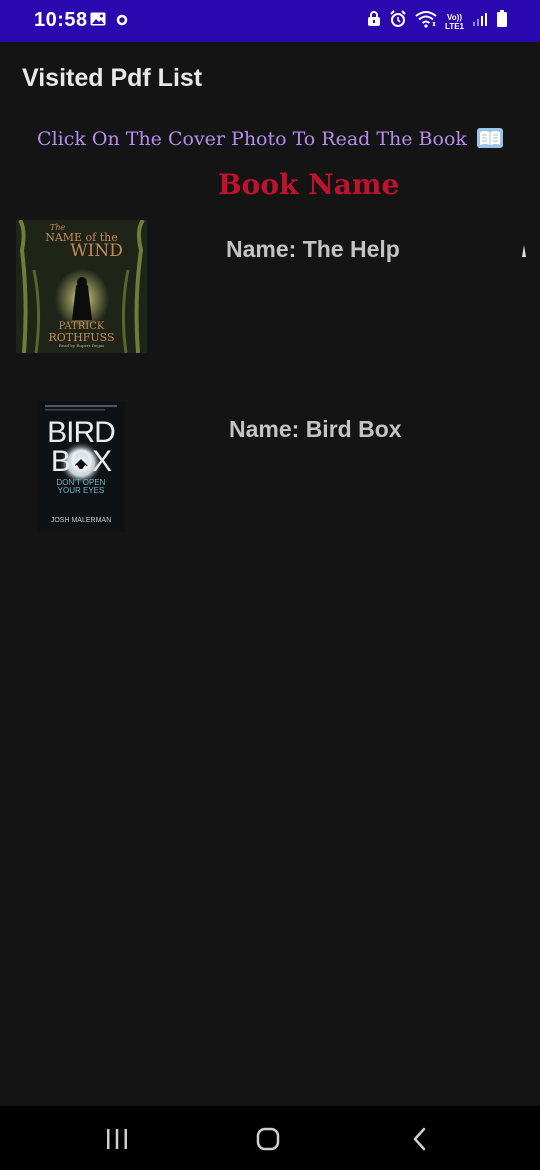  Describe the element at coordinates (426, 21) in the screenshot. I see `wifi-icon` at that location.